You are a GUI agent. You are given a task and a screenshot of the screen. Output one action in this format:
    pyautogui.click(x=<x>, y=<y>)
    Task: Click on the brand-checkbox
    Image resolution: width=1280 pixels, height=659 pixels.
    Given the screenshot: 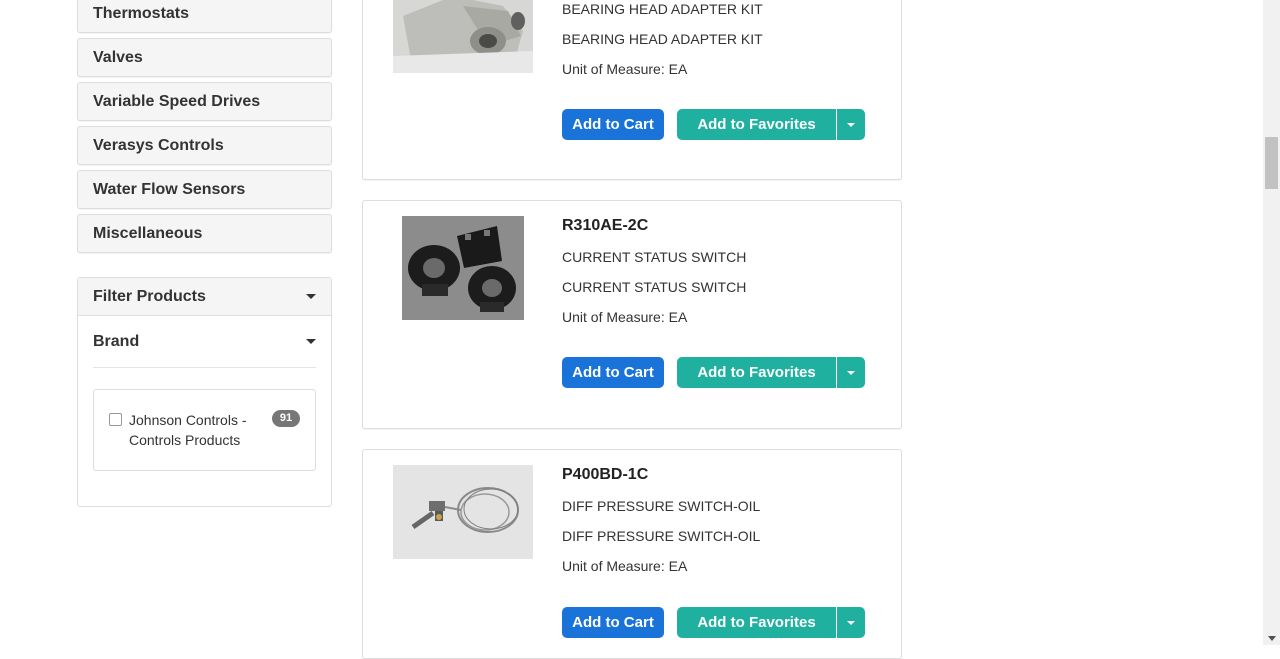 What is the action you would take?
    pyautogui.click(x=115, y=419)
    